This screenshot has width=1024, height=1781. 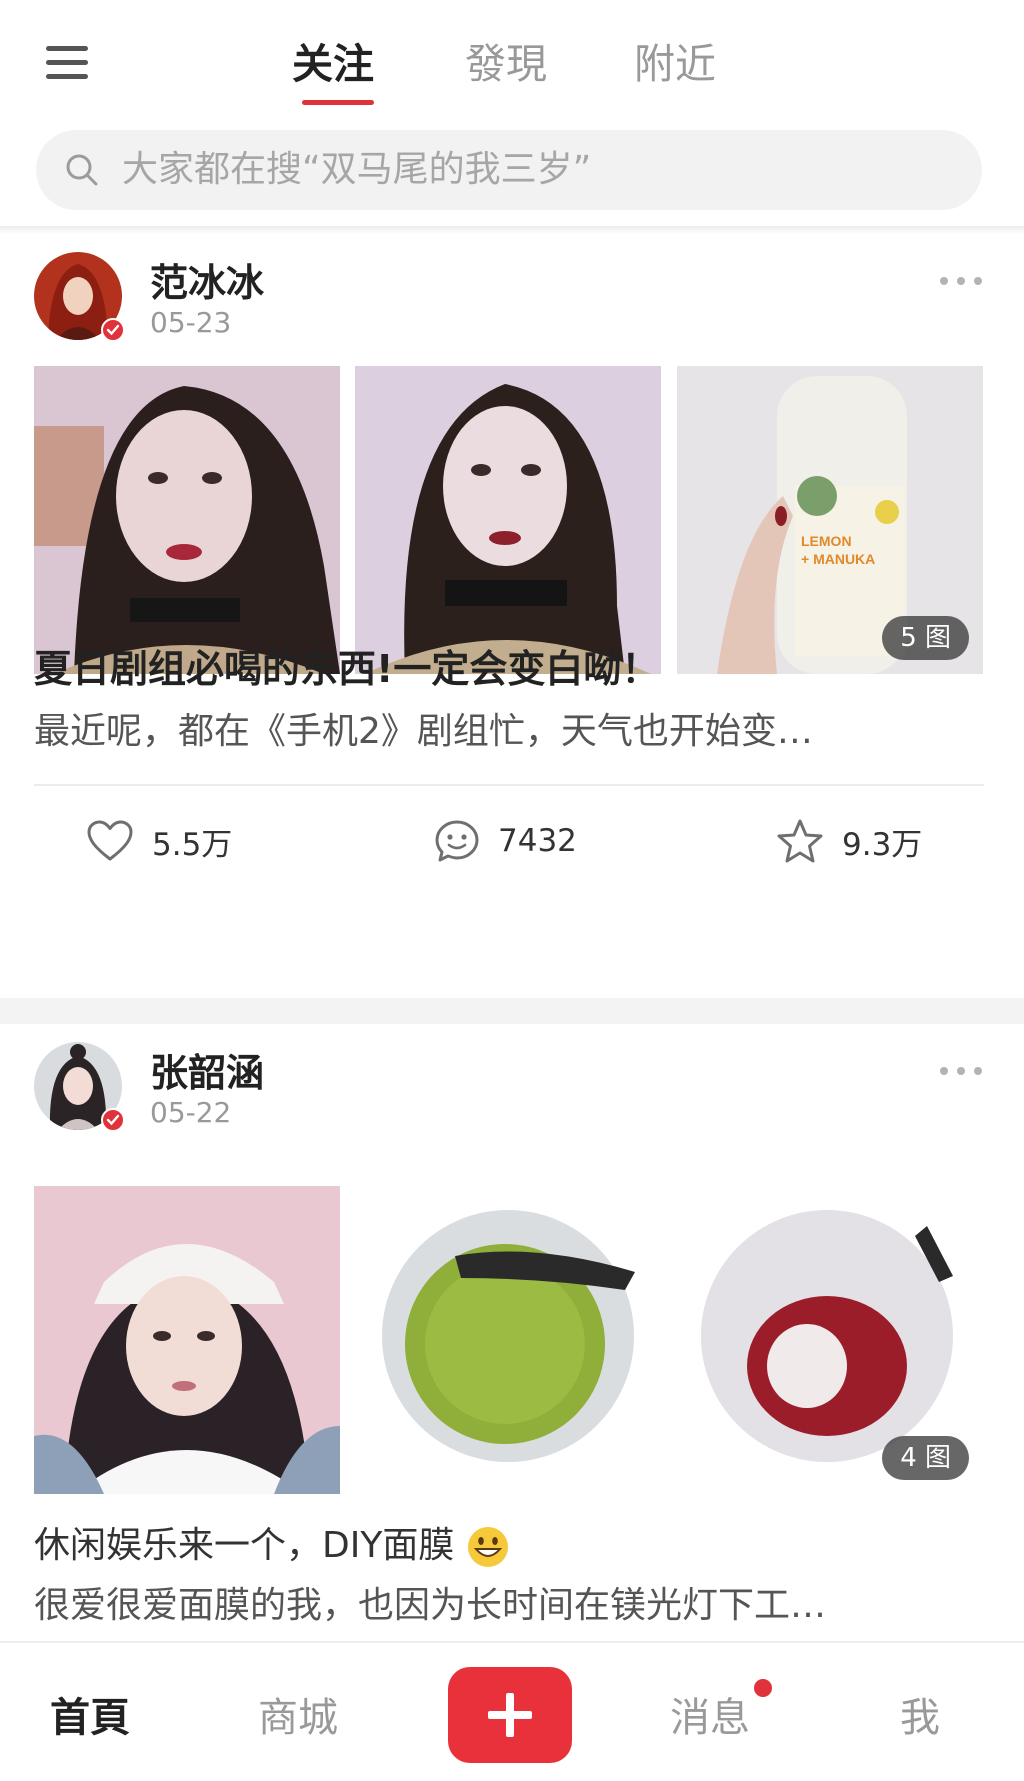 I want to click on post-date: 05-23, so click(x=191, y=322).